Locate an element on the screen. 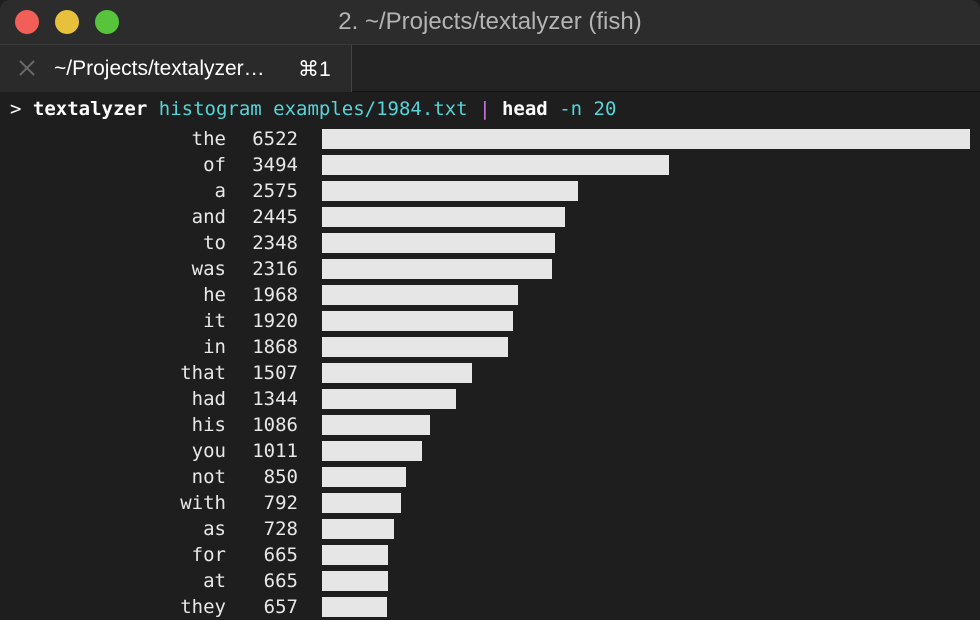 This screenshot has width=980, height=620. histogram-row: to 2348 is located at coordinates (490, 243).